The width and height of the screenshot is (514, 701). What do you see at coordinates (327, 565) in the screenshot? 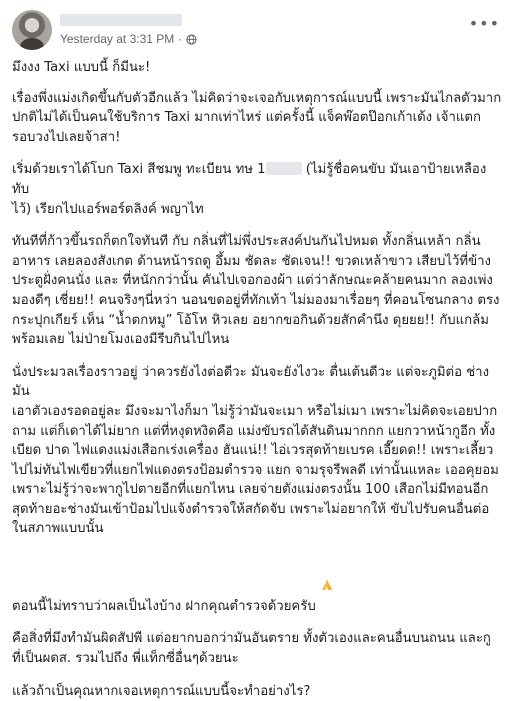
I see `folded-hands-icon` at bounding box center [327, 565].